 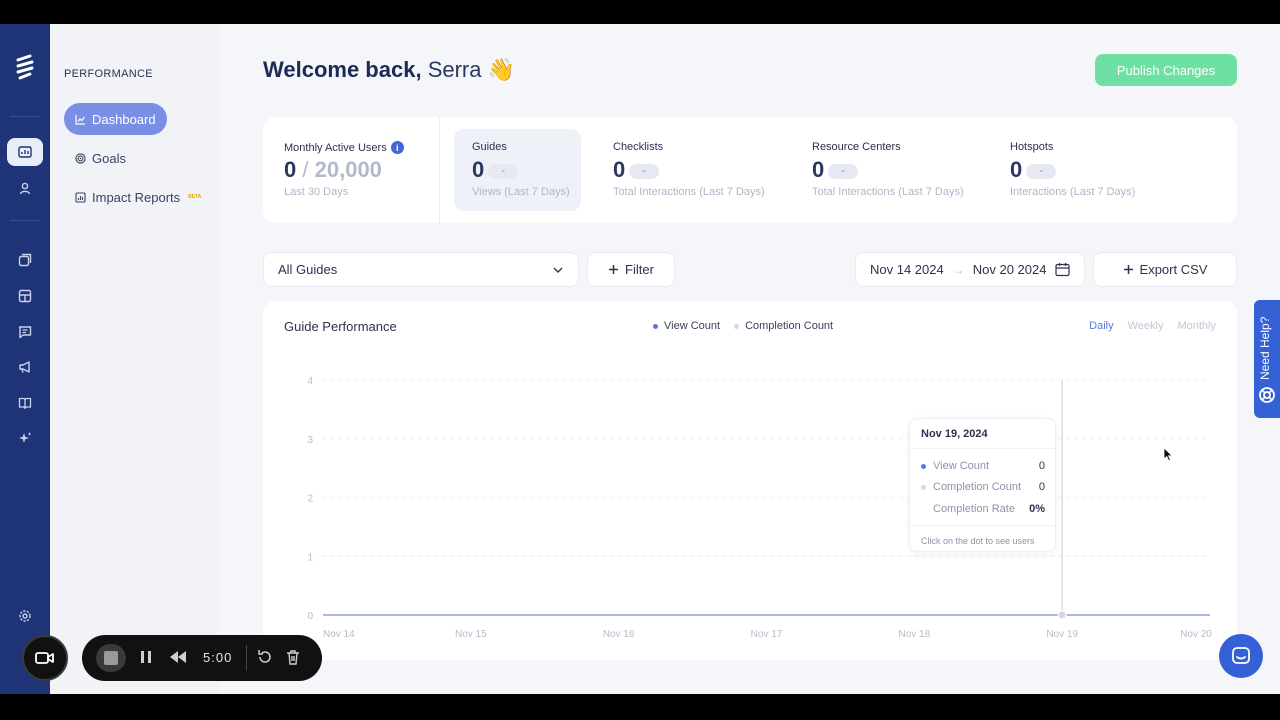 I want to click on sidebar-item-impact-reports: Impact Reports BETA, so click(x=138, y=197).